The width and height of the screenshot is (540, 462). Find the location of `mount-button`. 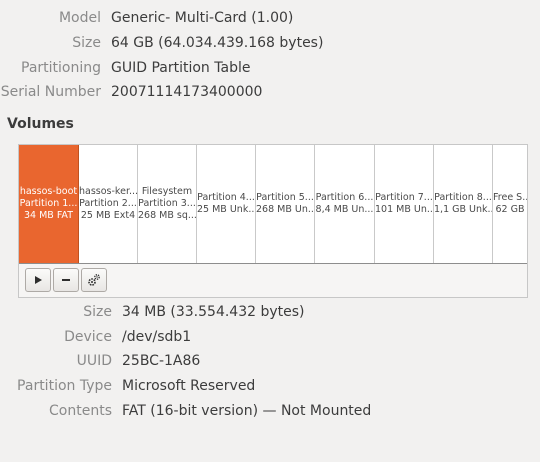

mount-button is located at coordinates (38, 280).